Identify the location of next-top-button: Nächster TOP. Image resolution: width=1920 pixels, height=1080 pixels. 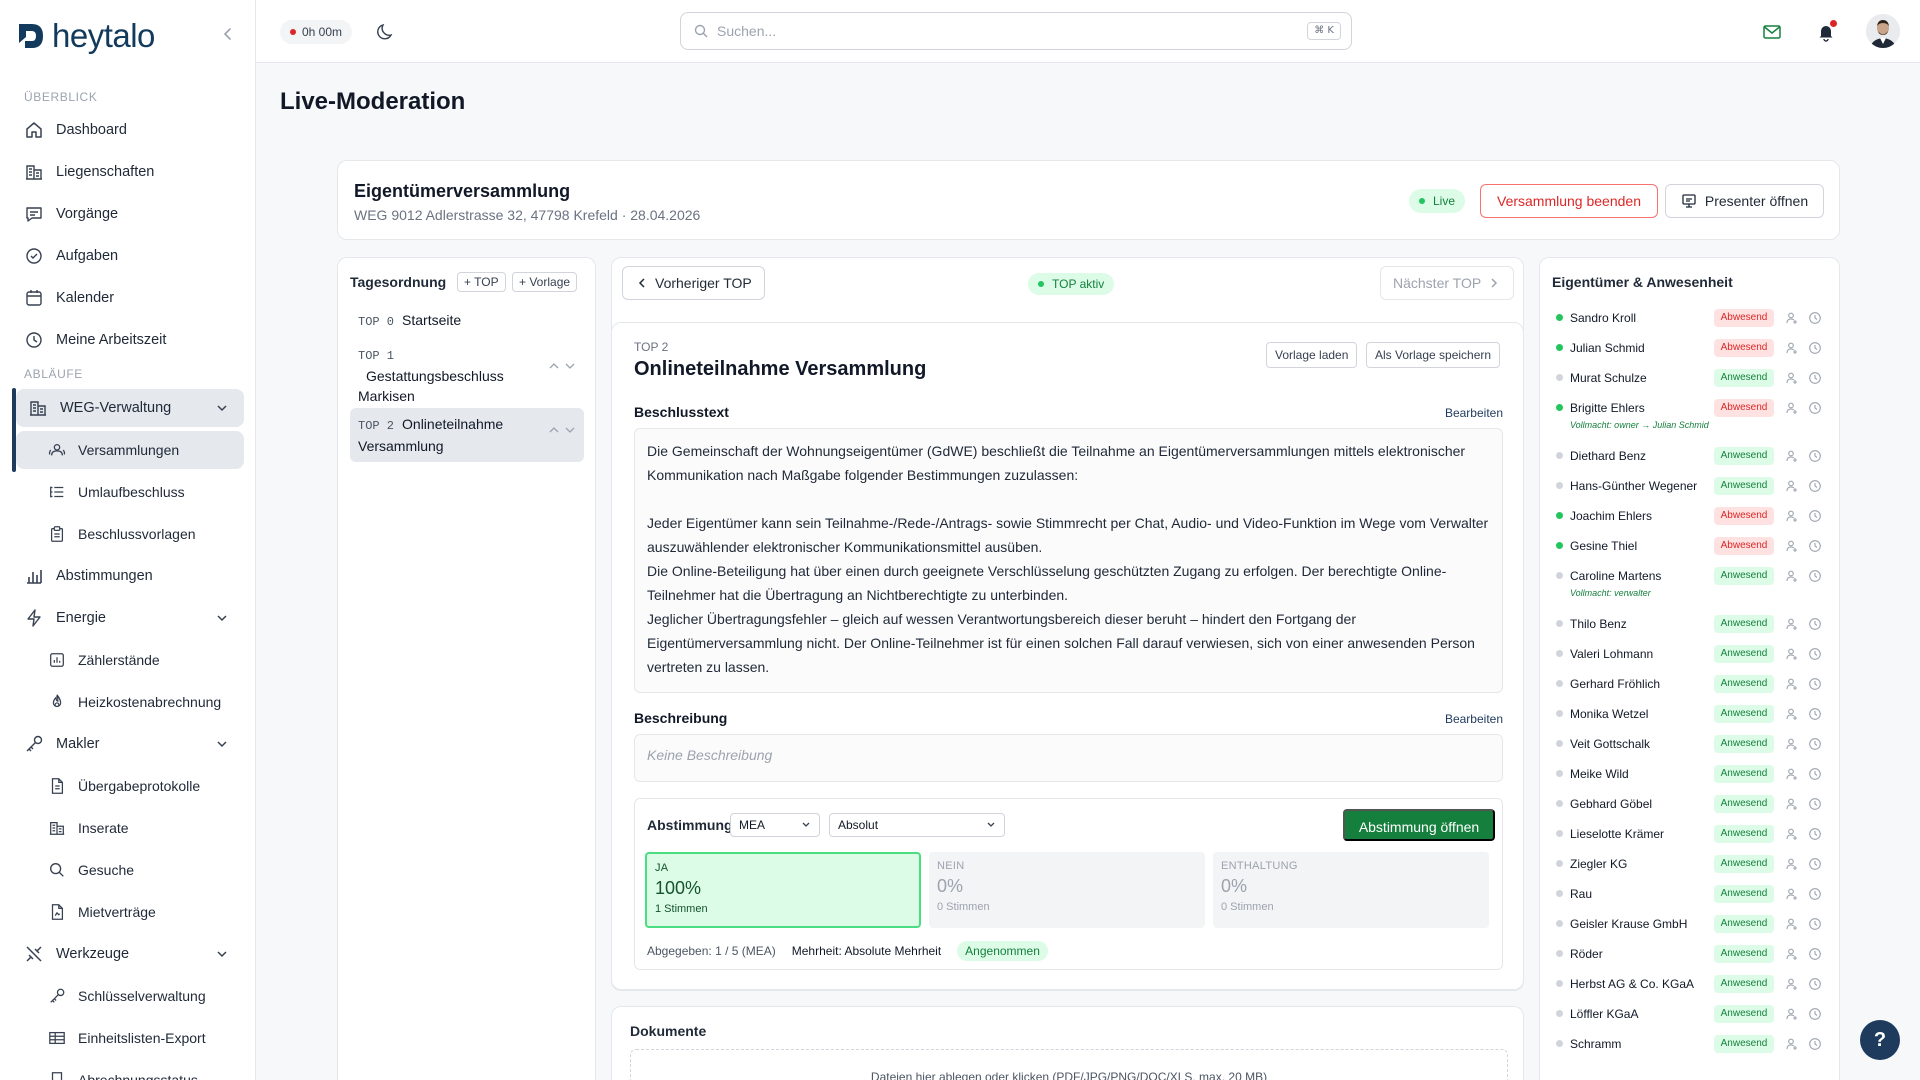
(1447, 283).